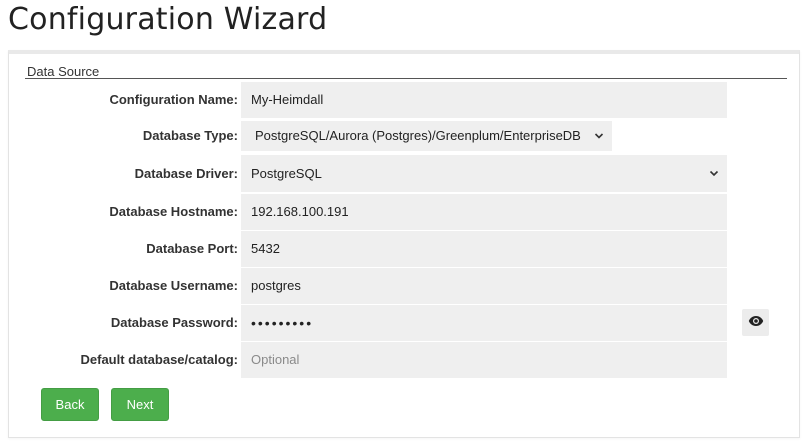  What do you see at coordinates (484, 360) in the screenshot?
I see `default-database-input: Optional` at bounding box center [484, 360].